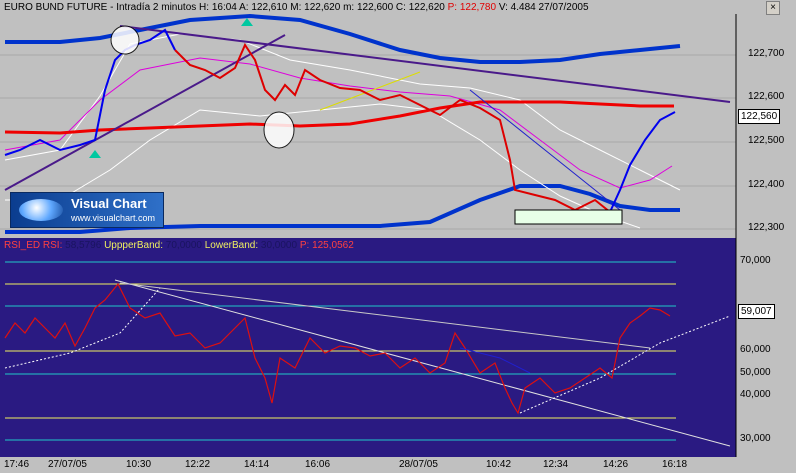  Describe the element at coordinates (478, 7) in the screenshot. I see `p-value: 122,780` at that location.